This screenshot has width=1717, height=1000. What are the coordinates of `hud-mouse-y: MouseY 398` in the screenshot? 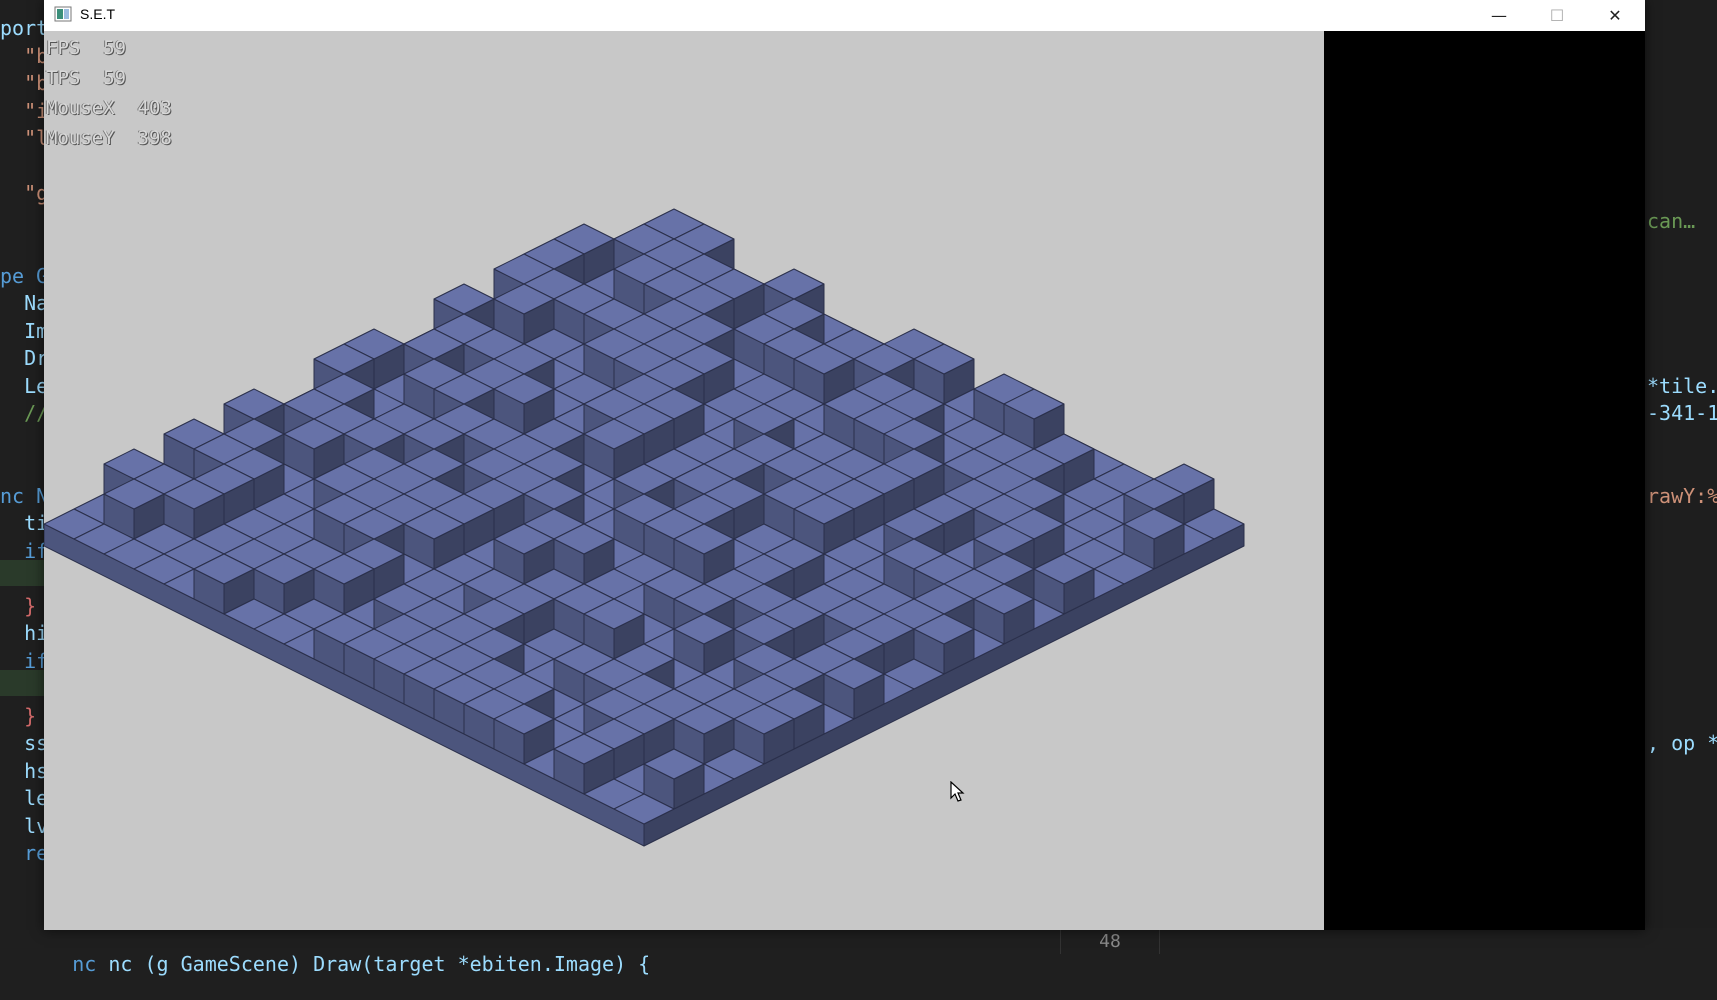 It's located at (109, 138).